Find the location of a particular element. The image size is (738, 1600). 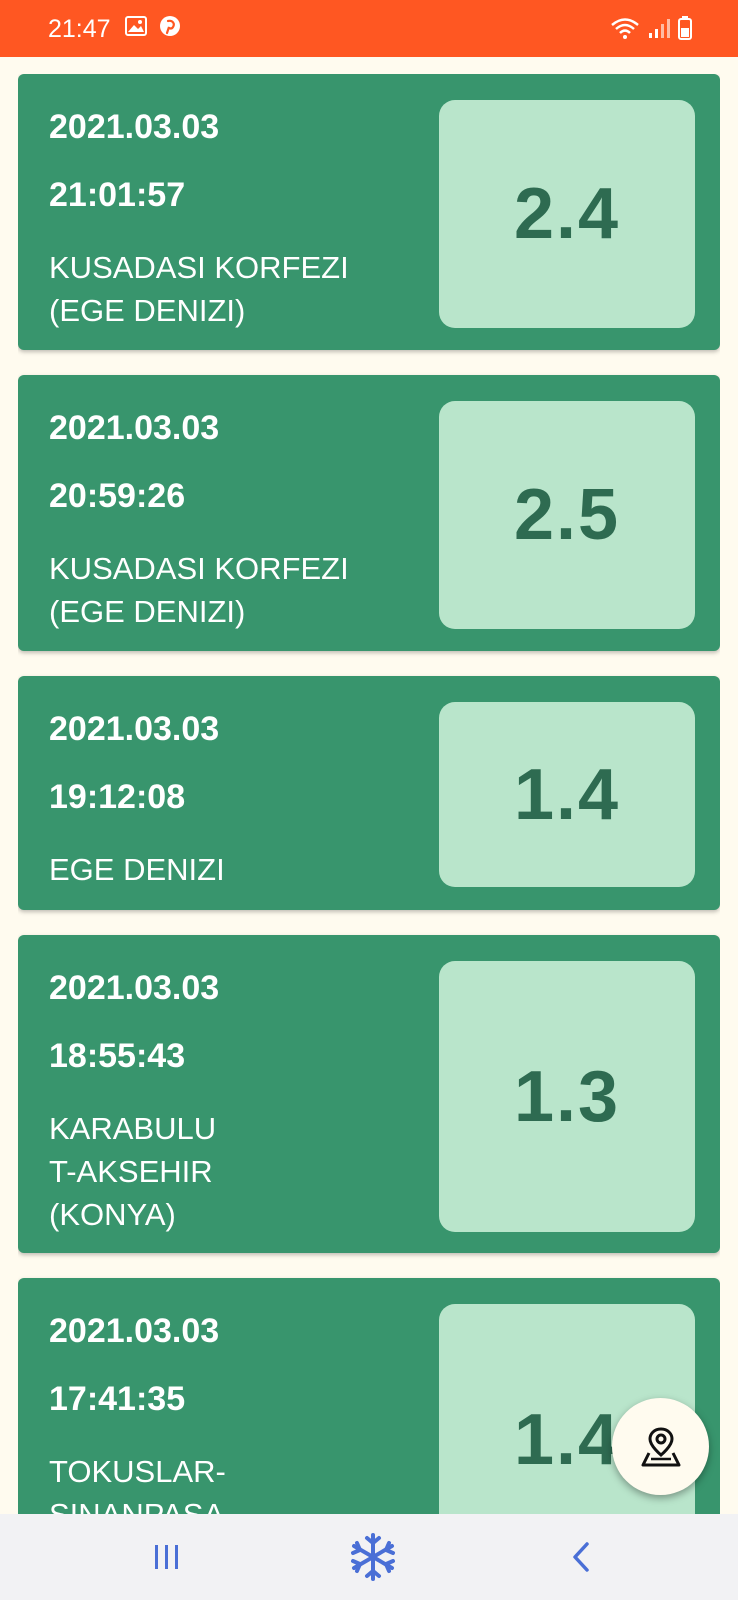

magnitude-value: 1.3 is located at coordinates (567, 1096).